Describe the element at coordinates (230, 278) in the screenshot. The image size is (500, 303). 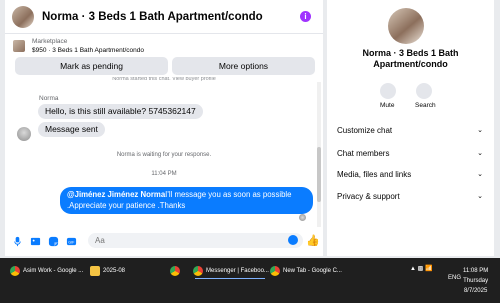
I see `active-indicator` at that location.